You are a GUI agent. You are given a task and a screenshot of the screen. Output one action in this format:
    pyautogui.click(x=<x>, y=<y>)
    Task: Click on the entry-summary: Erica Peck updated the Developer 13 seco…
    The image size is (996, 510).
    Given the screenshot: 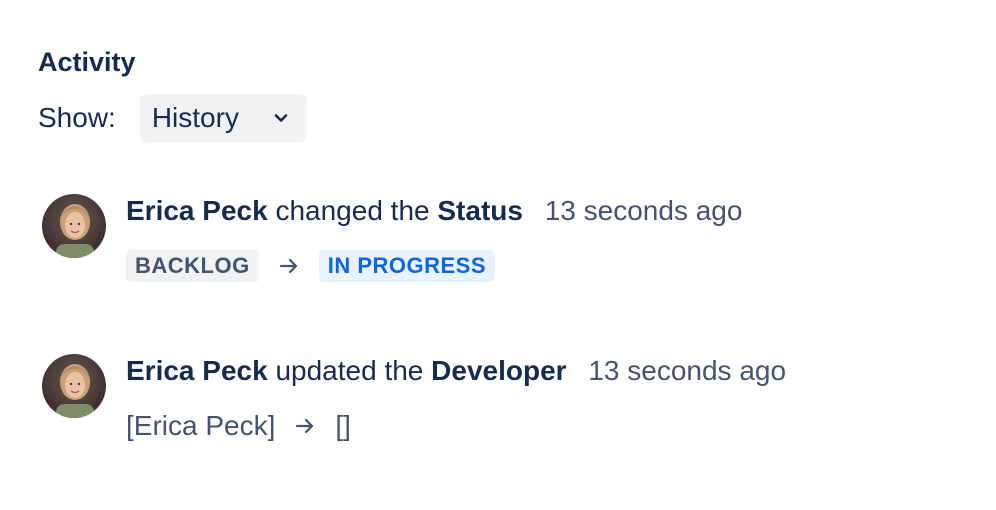 What is the action you would take?
    pyautogui.click(x=456, y=371)
    